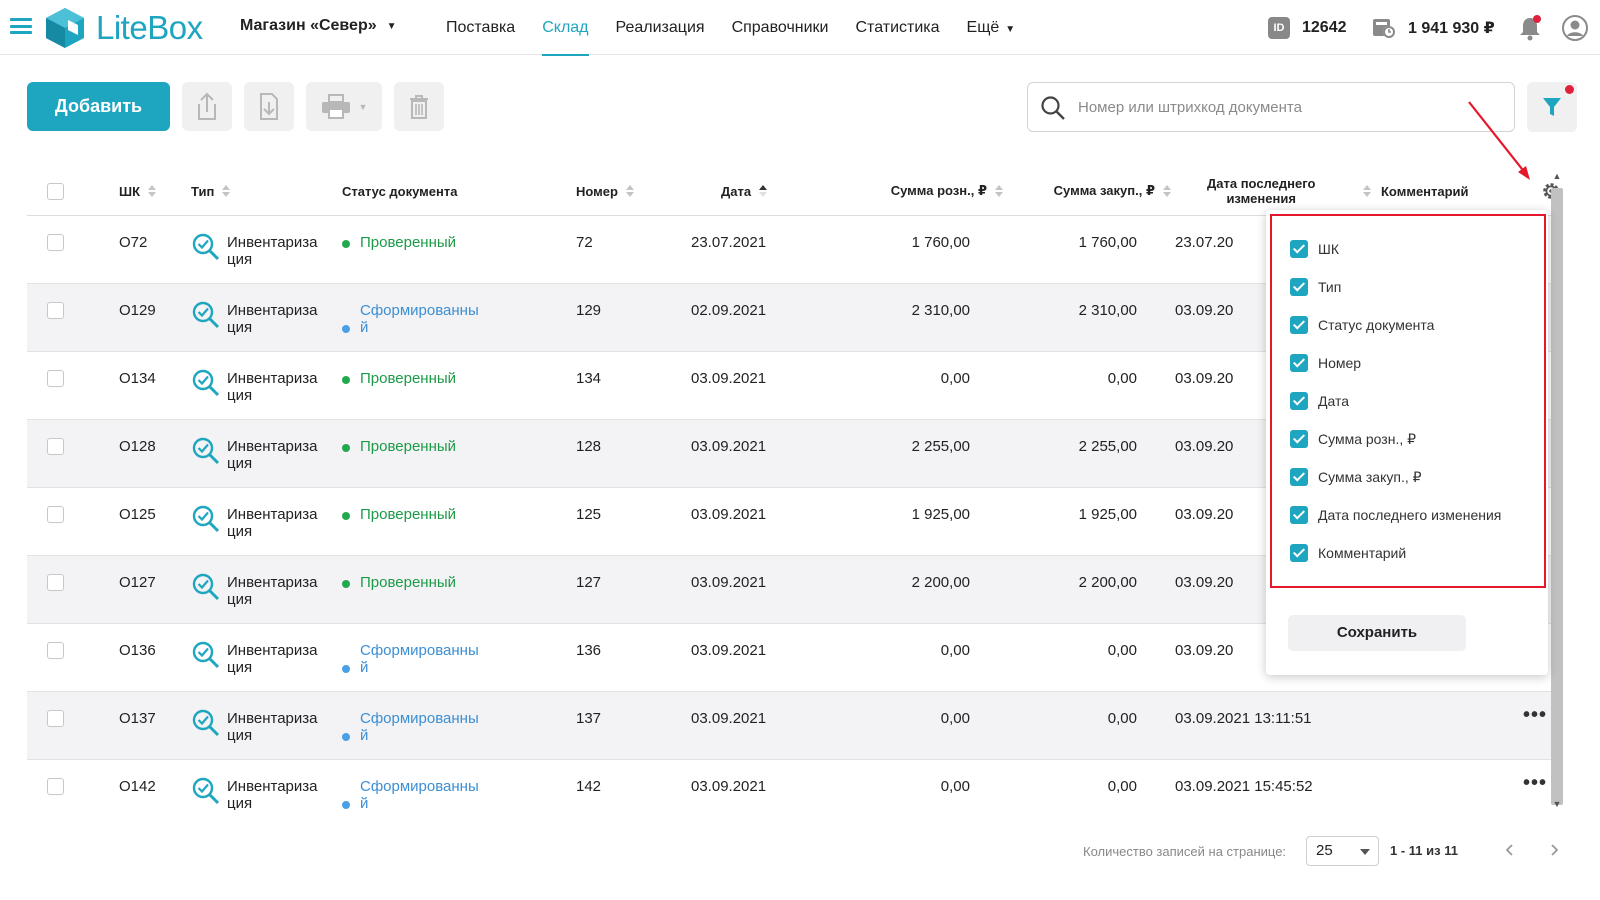  What do you see at coordinates (1554, 850) in the screenshot?
I see `chevron-right-icon` at bounding box center [1554, 850].